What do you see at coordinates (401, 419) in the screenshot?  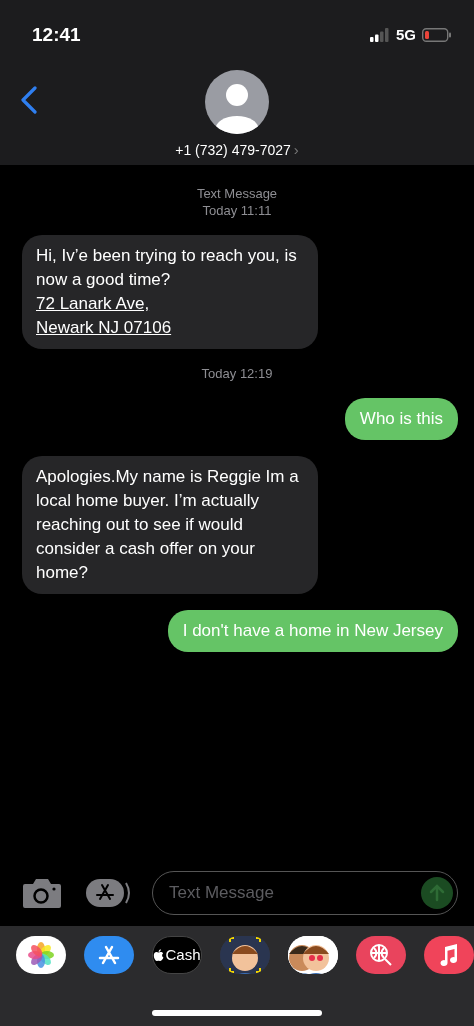 I see `sent-message-bubble: Who is this` at bounding box center [401, 419].